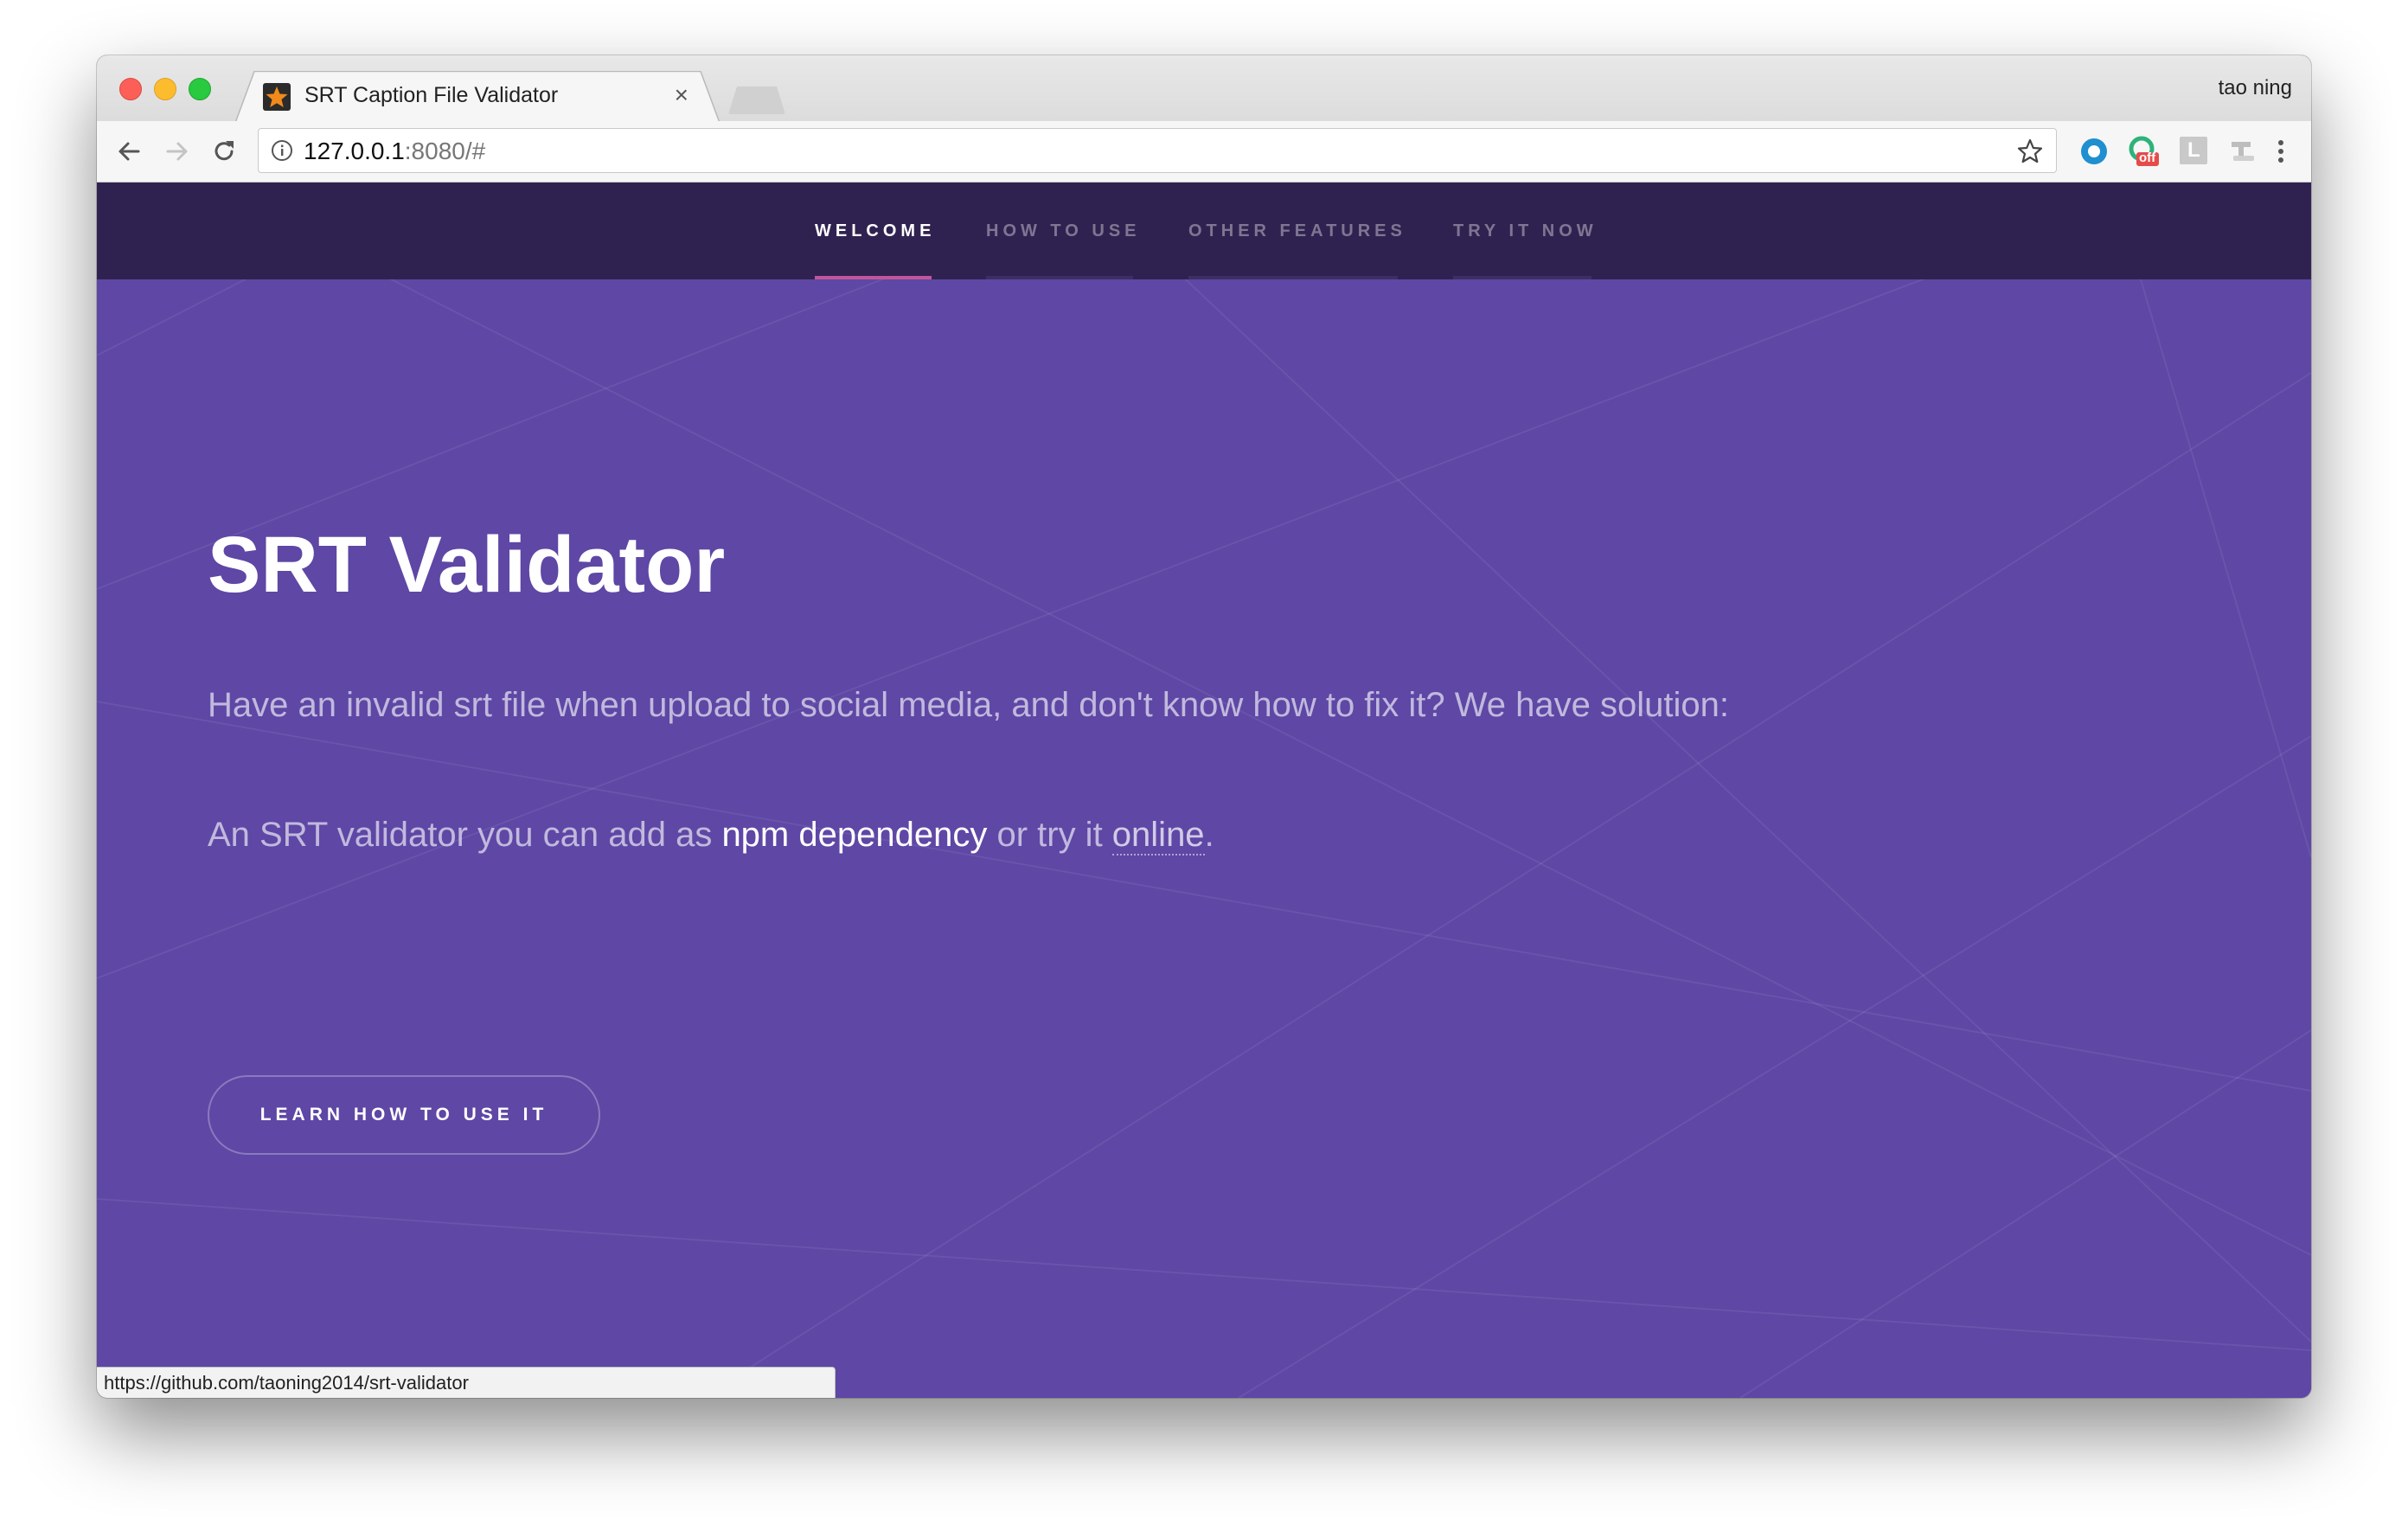 The height and width of the screenshot is (1538, 2408). Describe the element at coordinates (445, 151) in the screenshot. I see `url-rest: :8080/#` at that location.